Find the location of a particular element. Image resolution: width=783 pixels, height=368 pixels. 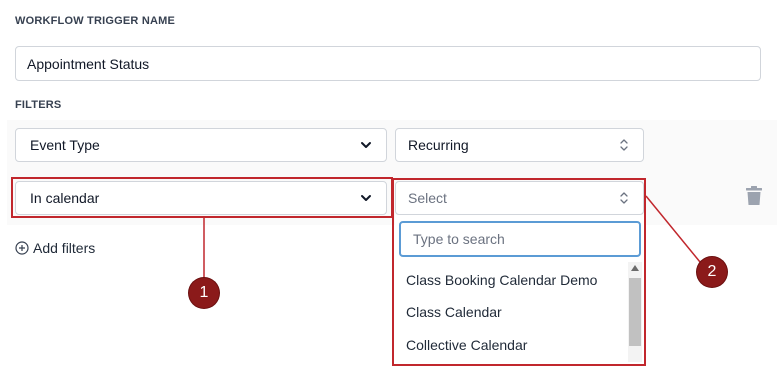

callout-badge-2: 2 is located at coordinates (712, 272).